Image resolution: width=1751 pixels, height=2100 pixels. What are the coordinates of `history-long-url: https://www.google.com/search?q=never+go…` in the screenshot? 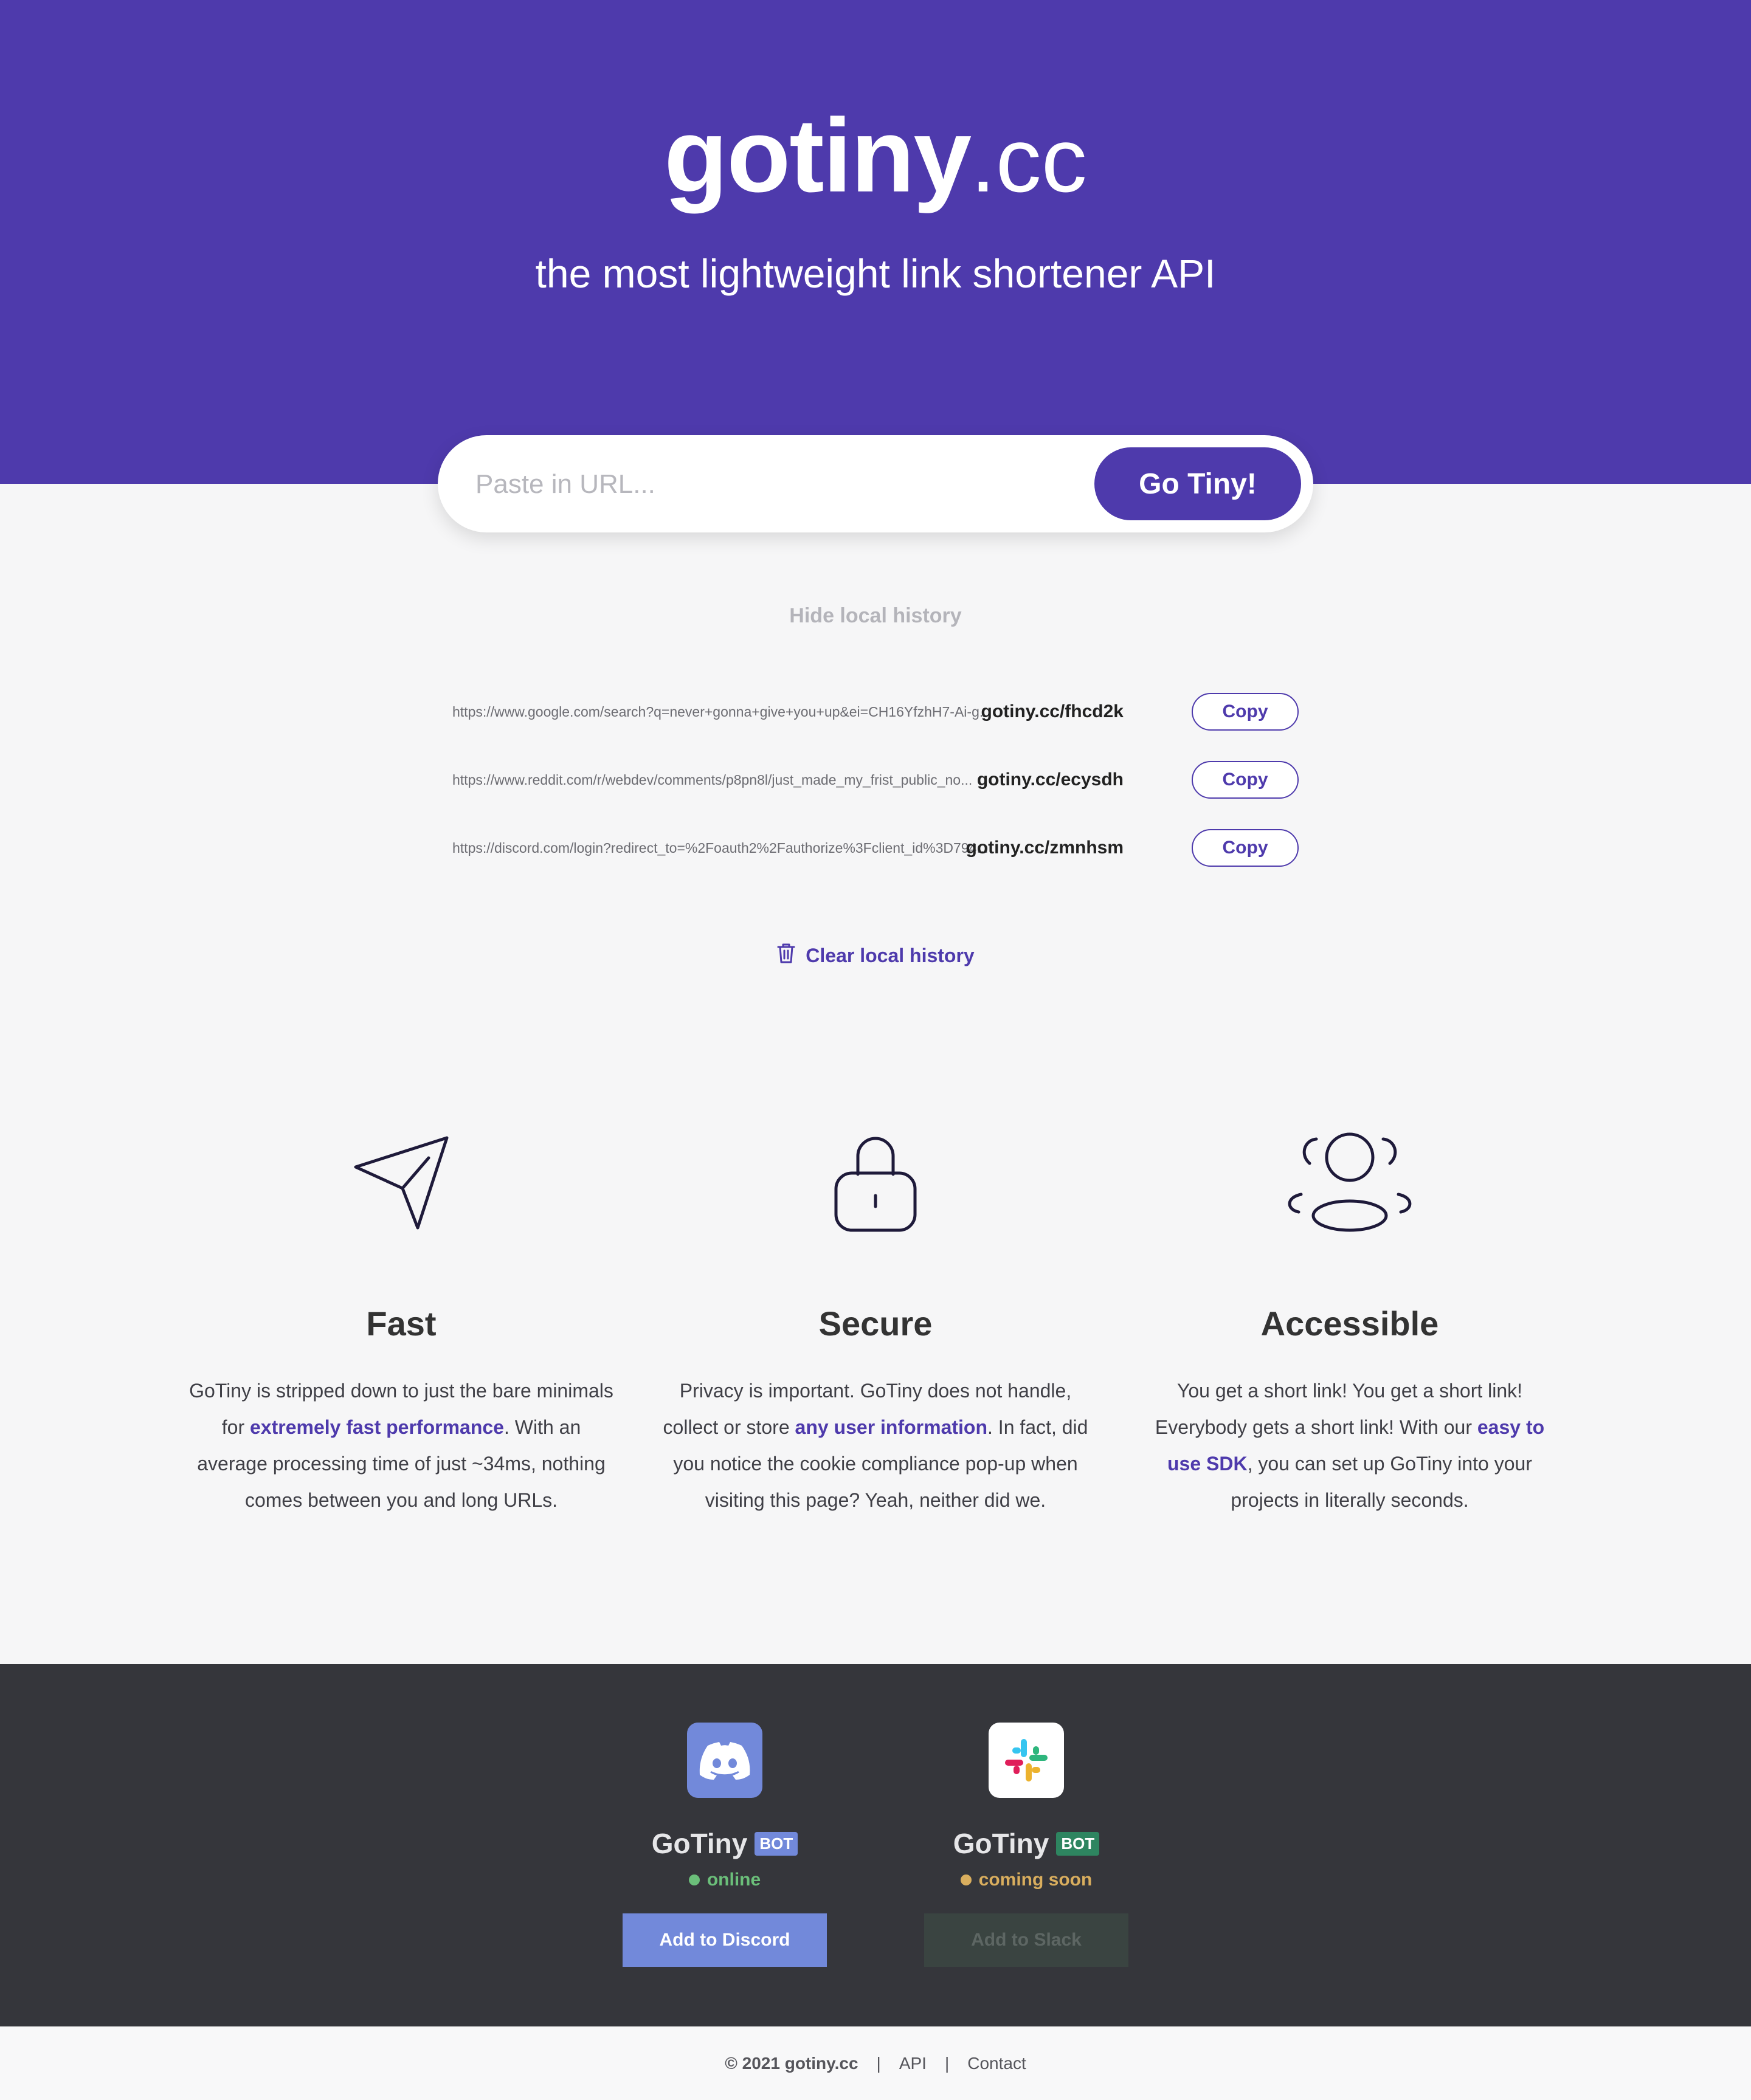 It's located at (722, 712).